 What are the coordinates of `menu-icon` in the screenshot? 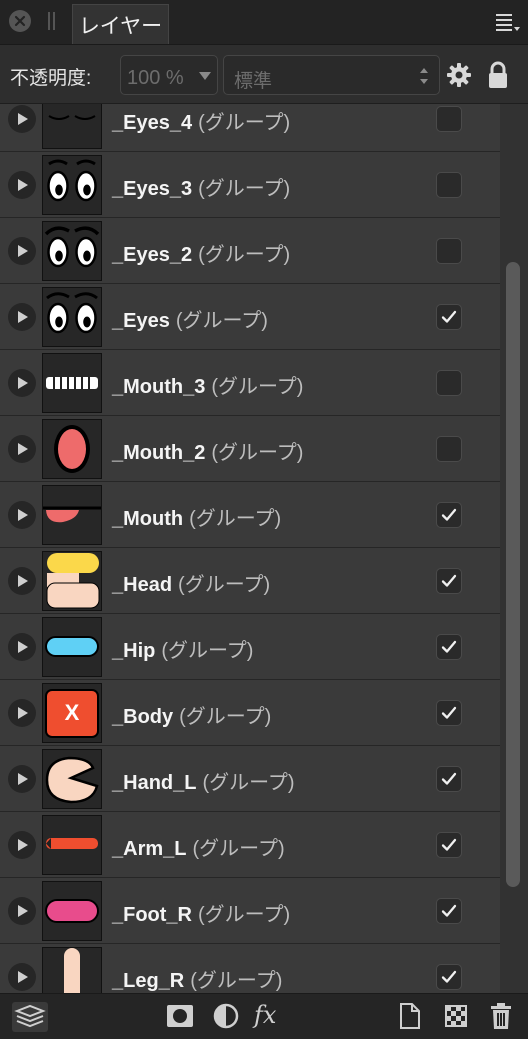 It's located at (508, 22).